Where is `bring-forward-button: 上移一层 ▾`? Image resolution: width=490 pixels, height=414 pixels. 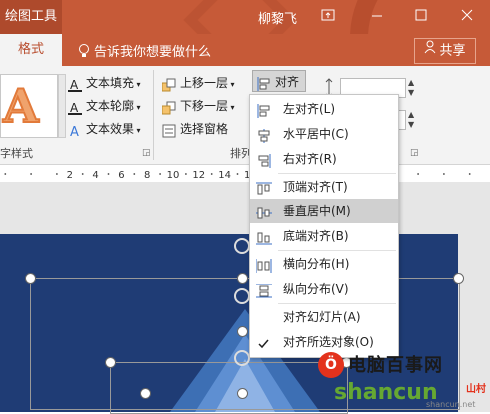 bring-forward-button: 上移一层 ▾ is located at coordinates (198, 83).